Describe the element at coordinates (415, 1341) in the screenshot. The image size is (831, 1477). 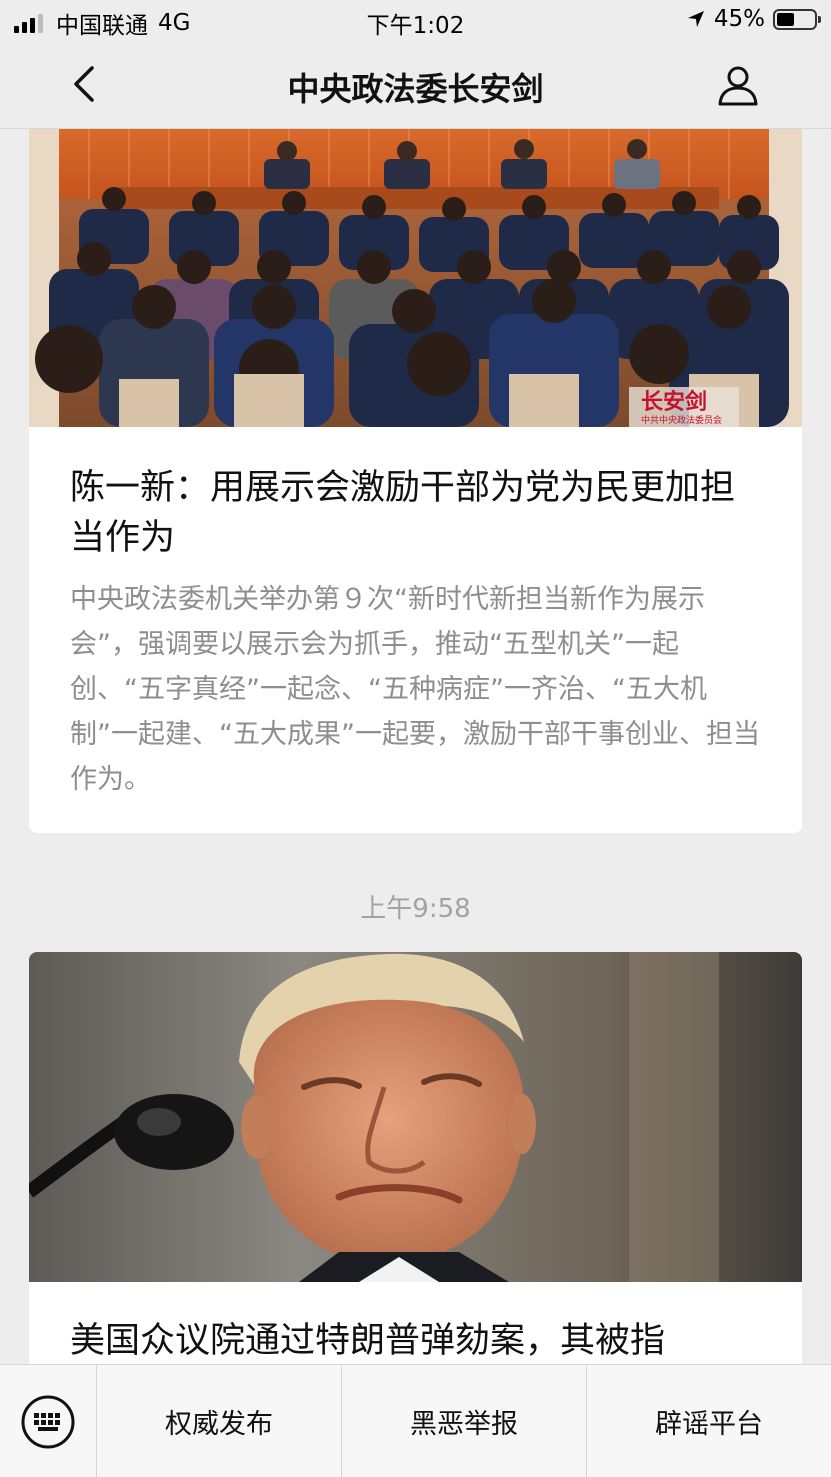
I see `article-title: 美国众议院通过特朗普弹劾案，其被指` at that location.